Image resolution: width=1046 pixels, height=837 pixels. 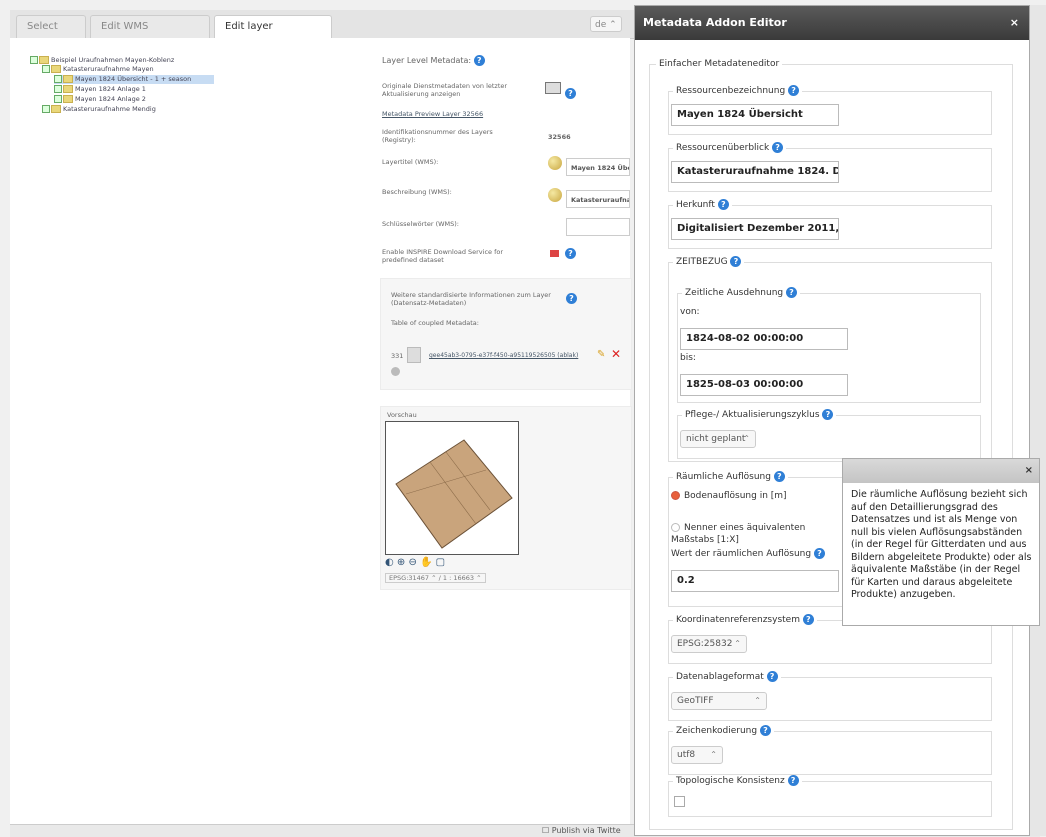 What do you see at coordinates (756, 534) in the screenshot?
I see `radio-scale-denominator: Nenner eines äquivalenten Maßstabs [1:X]` at bounding box center [756, 534].